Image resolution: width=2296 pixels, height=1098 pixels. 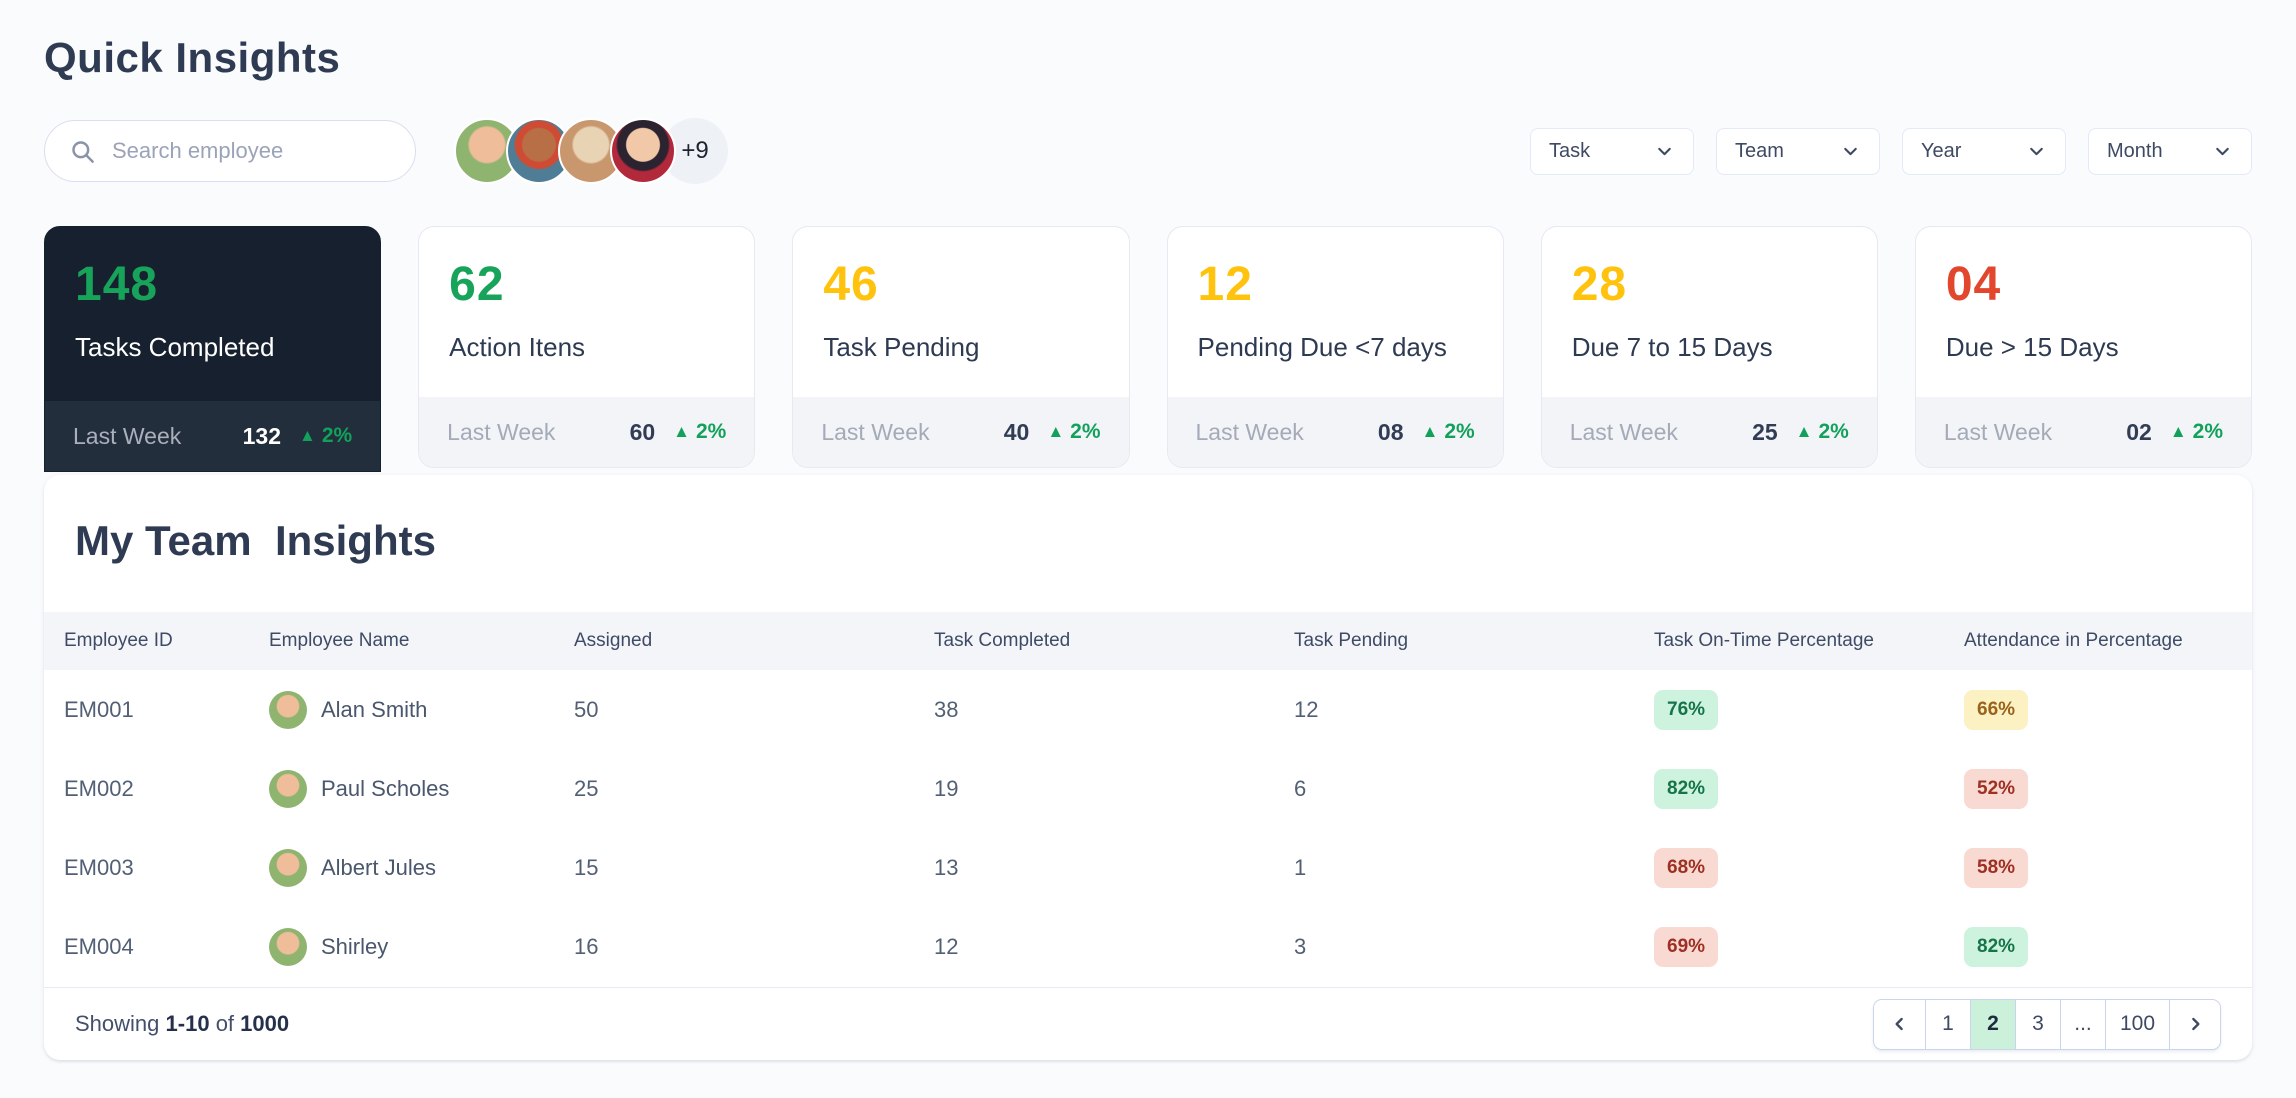 I want to click on stat-label: Task Pending, so click(x=901, y=347).